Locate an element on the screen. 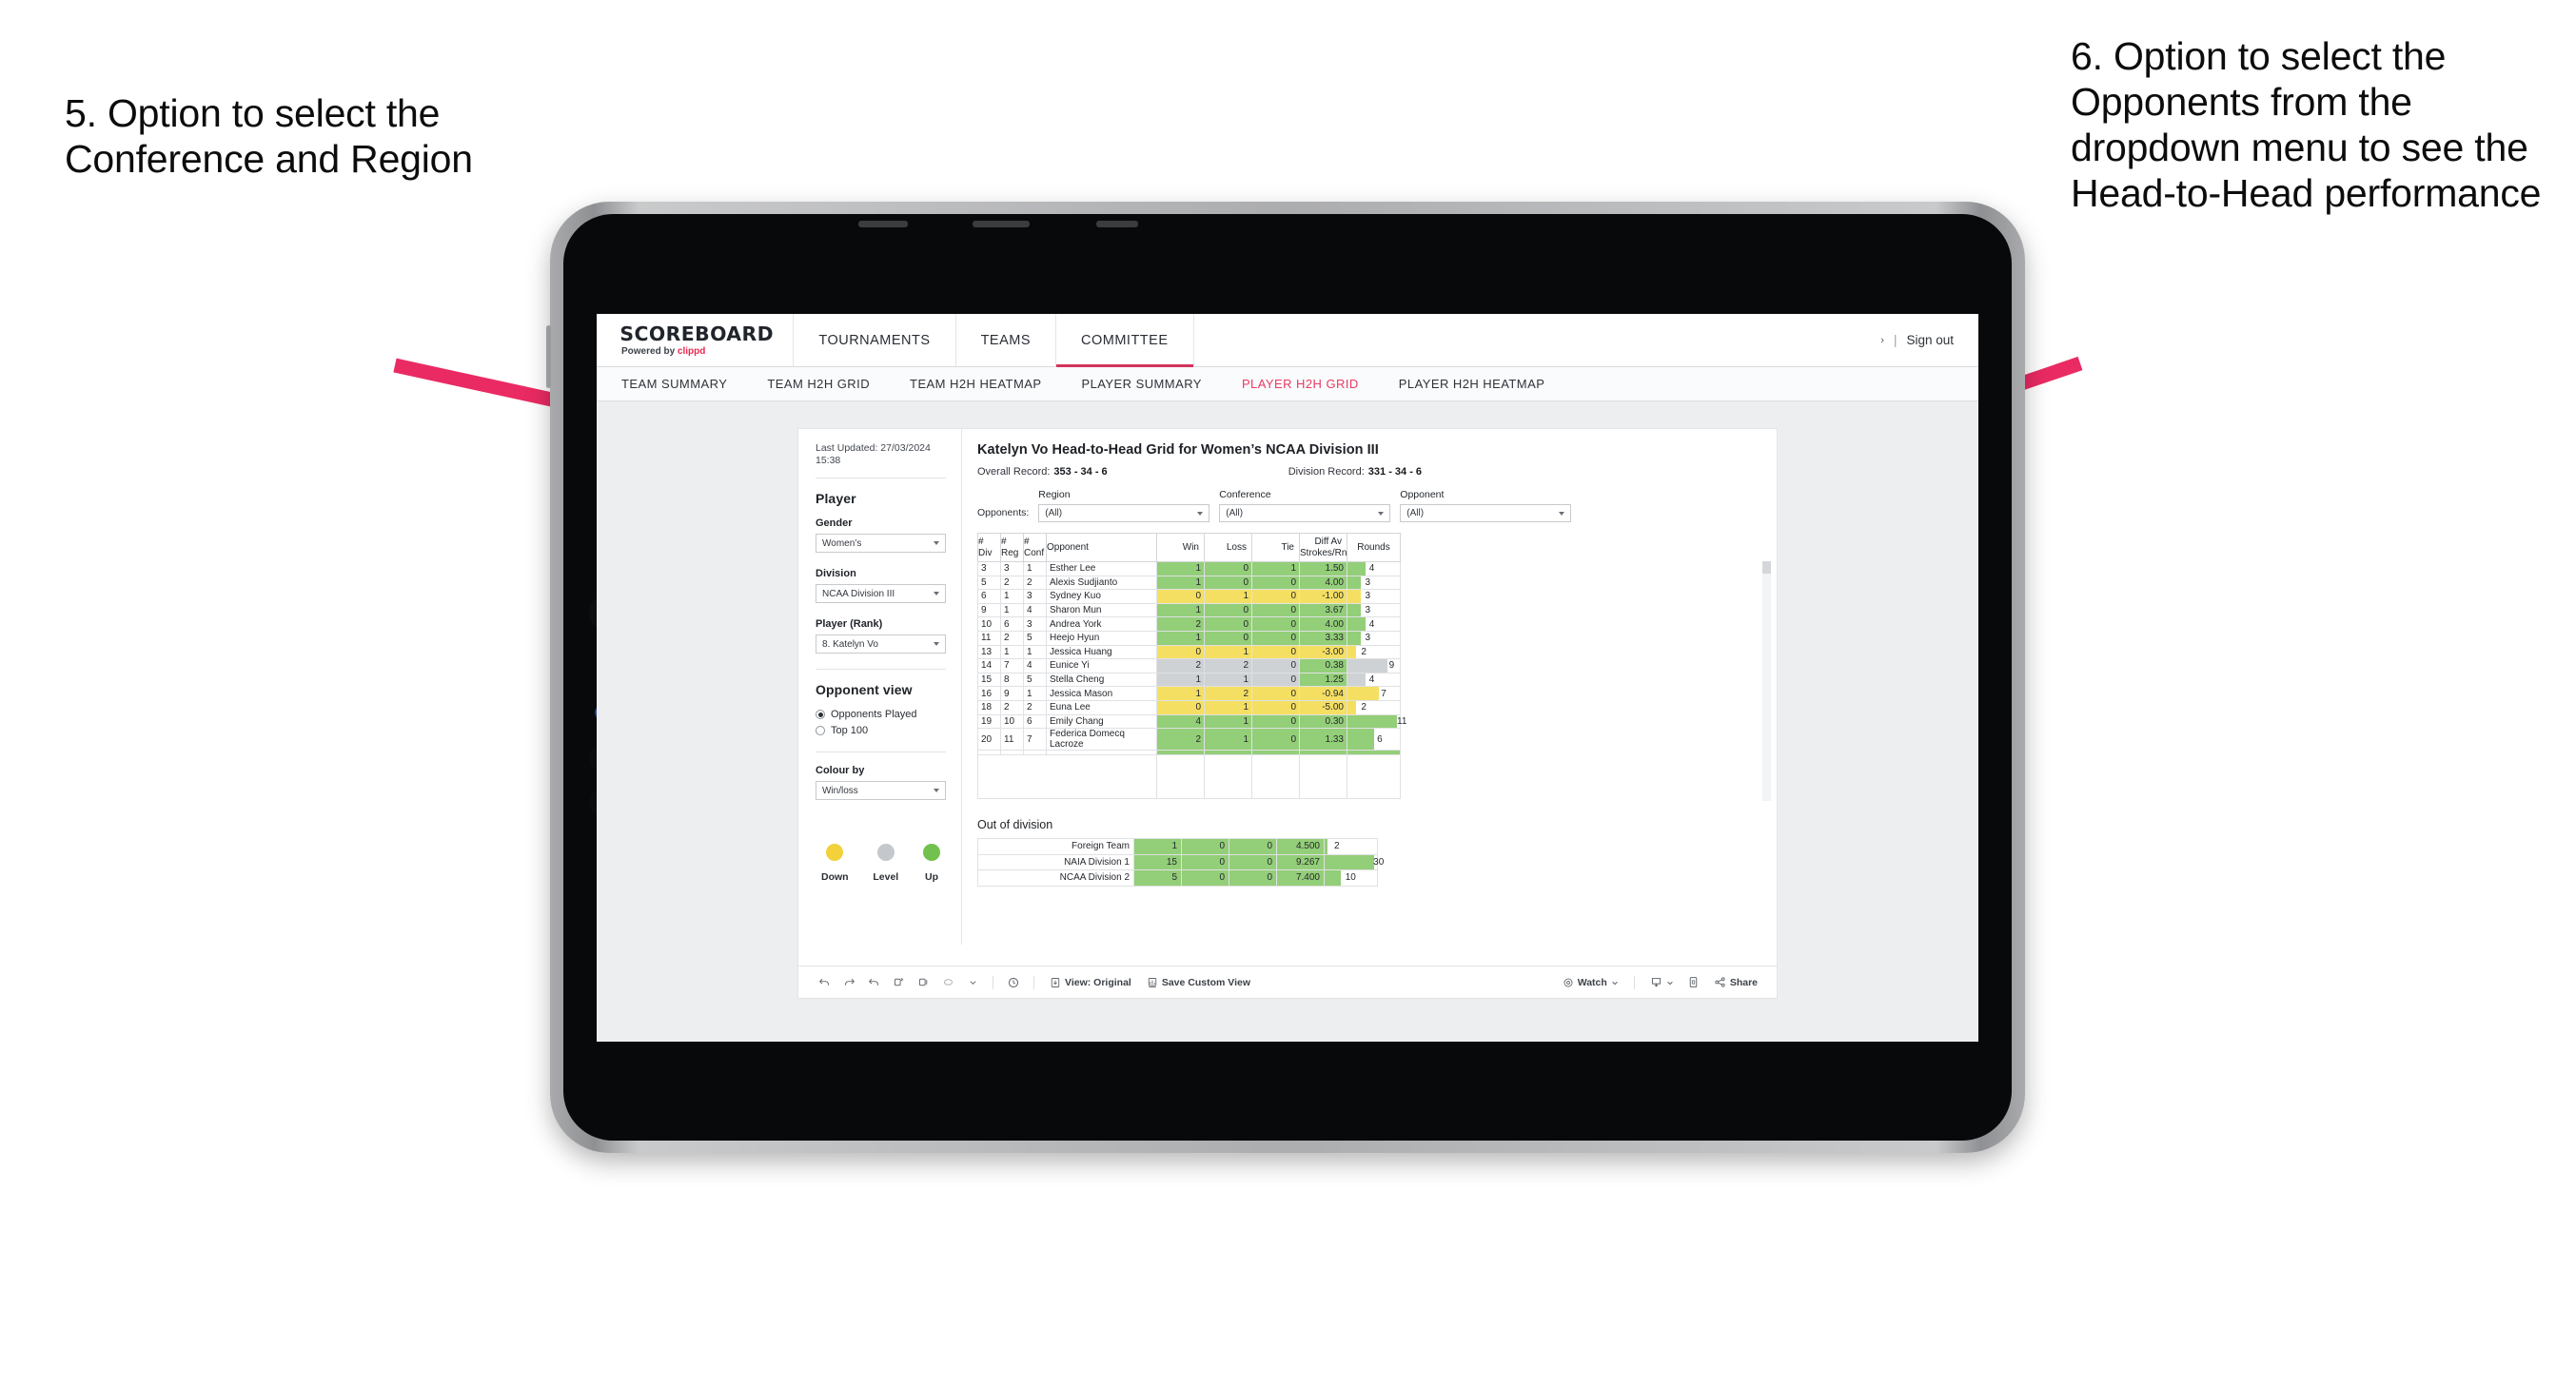 This screenshot has width=2576, height=1386. app-logo: SCOREBOARD Powered by clippd is located at coordinates (696, 340).